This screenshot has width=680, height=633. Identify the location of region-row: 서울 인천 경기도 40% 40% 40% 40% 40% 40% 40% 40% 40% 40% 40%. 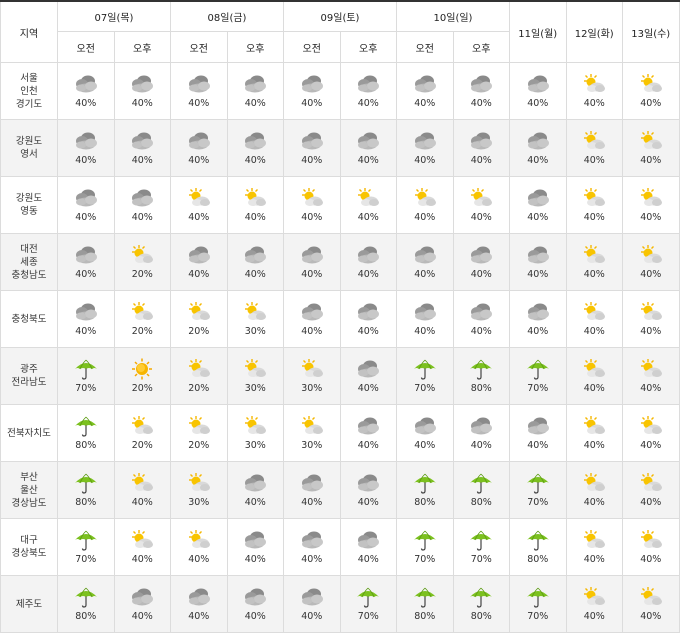
(340, 91).